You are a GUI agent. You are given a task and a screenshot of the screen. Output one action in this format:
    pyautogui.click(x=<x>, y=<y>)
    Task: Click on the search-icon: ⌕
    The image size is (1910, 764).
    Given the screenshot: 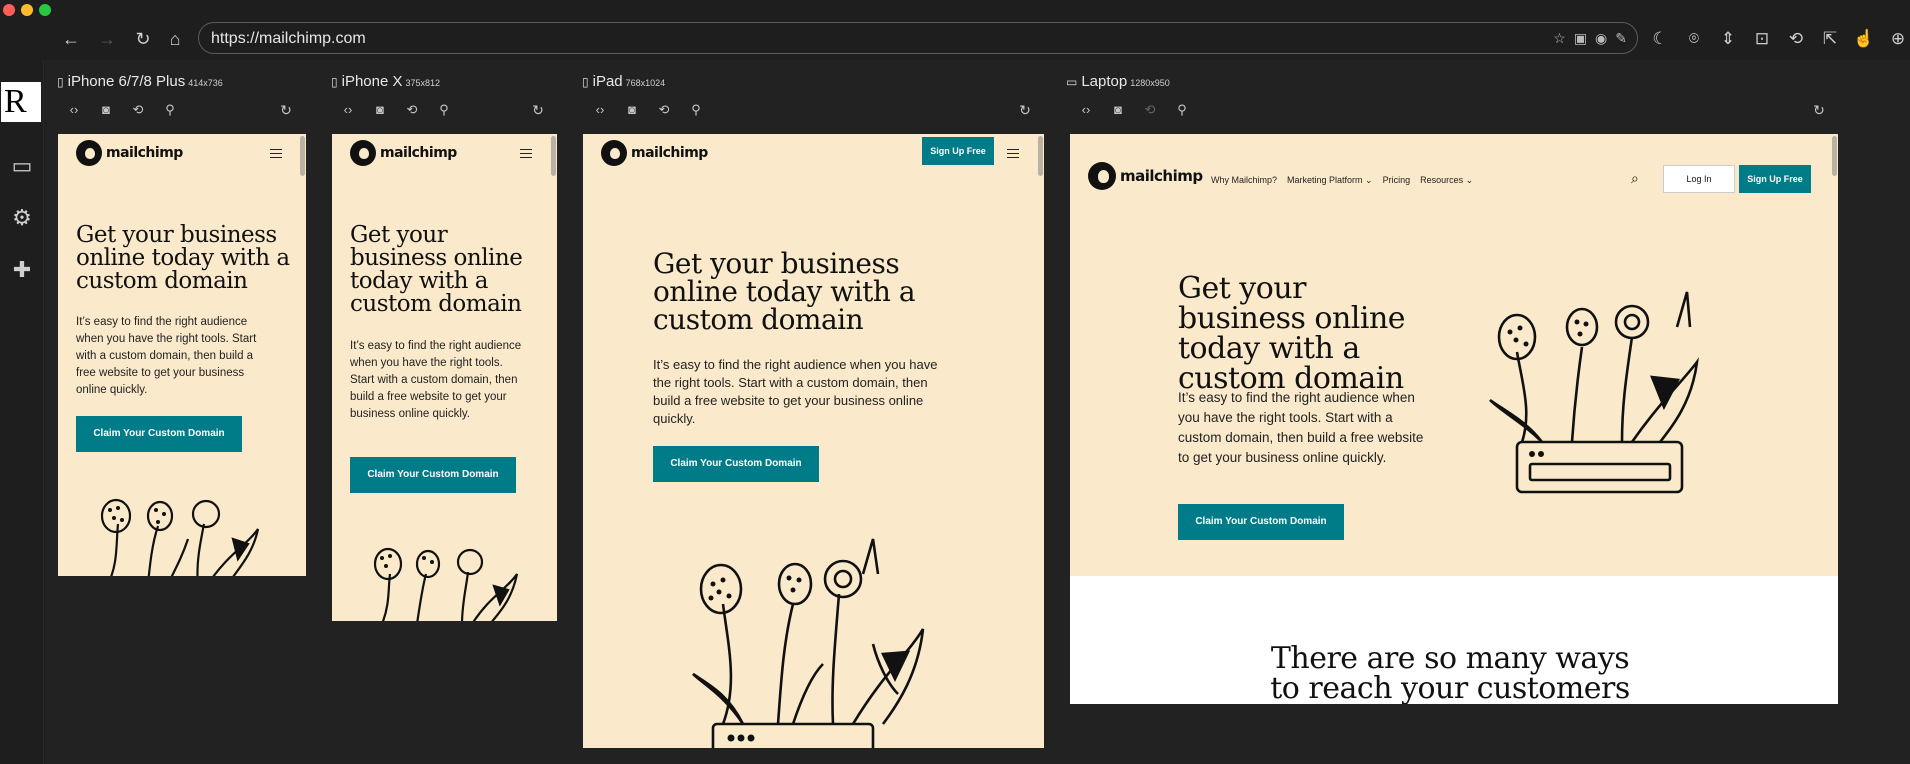 What is the action you would take?
    pyautogui.click(x=1639, y=178)
    